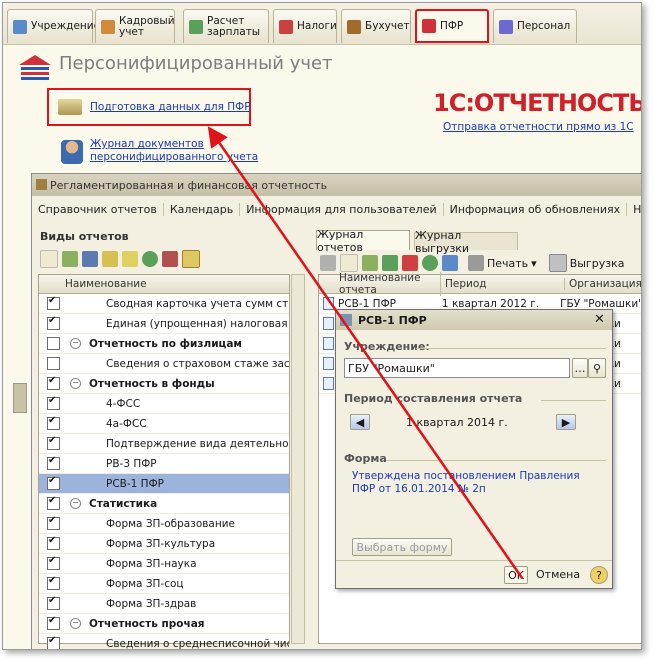  What do you see at coordinates (191, 259) in the screenshot?
I see `view-icon` at bounding box center [191, 259].